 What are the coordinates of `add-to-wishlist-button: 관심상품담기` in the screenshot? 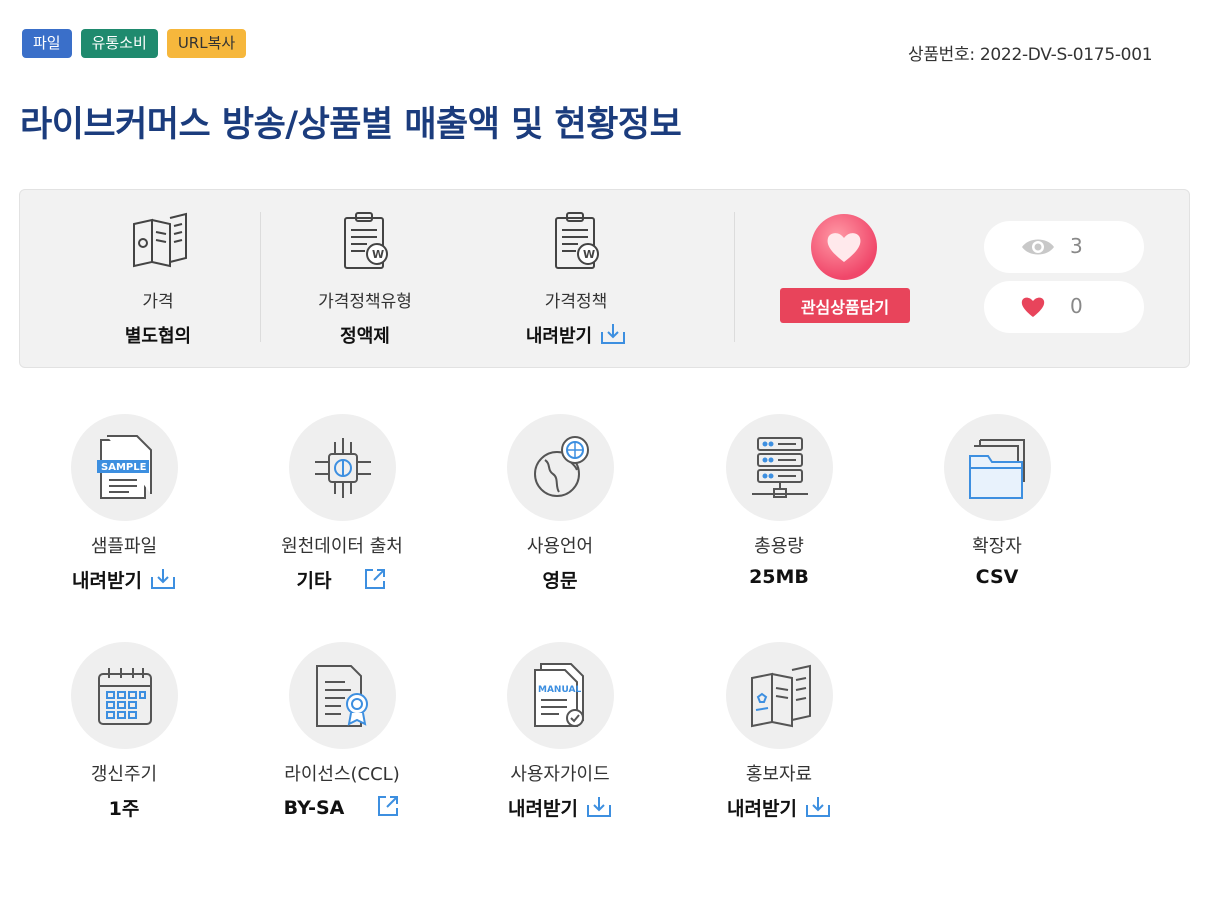 It's located at (845, 305).